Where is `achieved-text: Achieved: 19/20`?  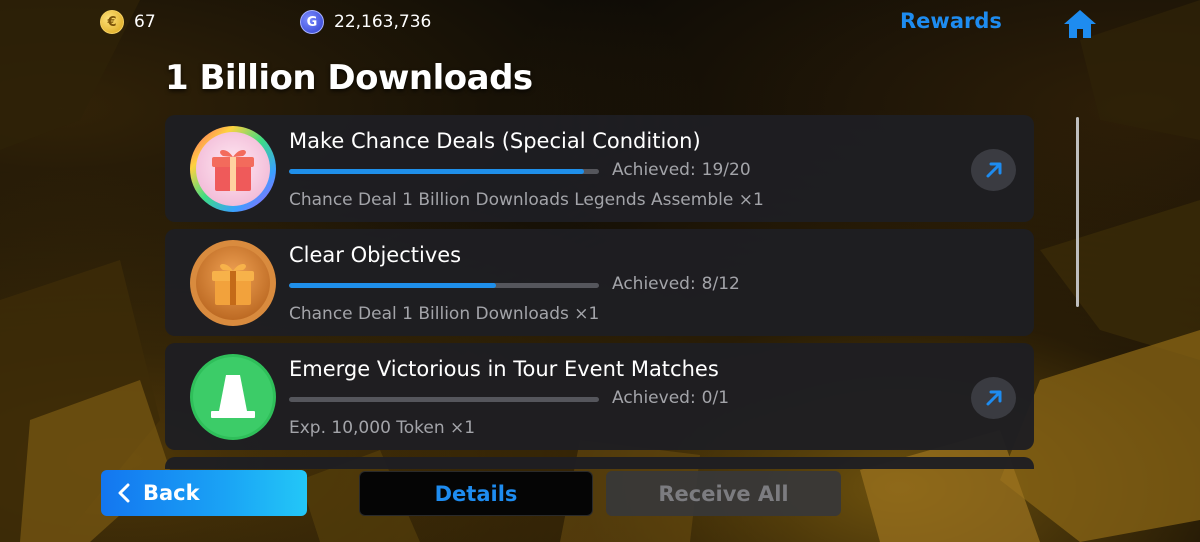
achieved-text: Achieved: 19/20 is located at coordinates (681, 170).